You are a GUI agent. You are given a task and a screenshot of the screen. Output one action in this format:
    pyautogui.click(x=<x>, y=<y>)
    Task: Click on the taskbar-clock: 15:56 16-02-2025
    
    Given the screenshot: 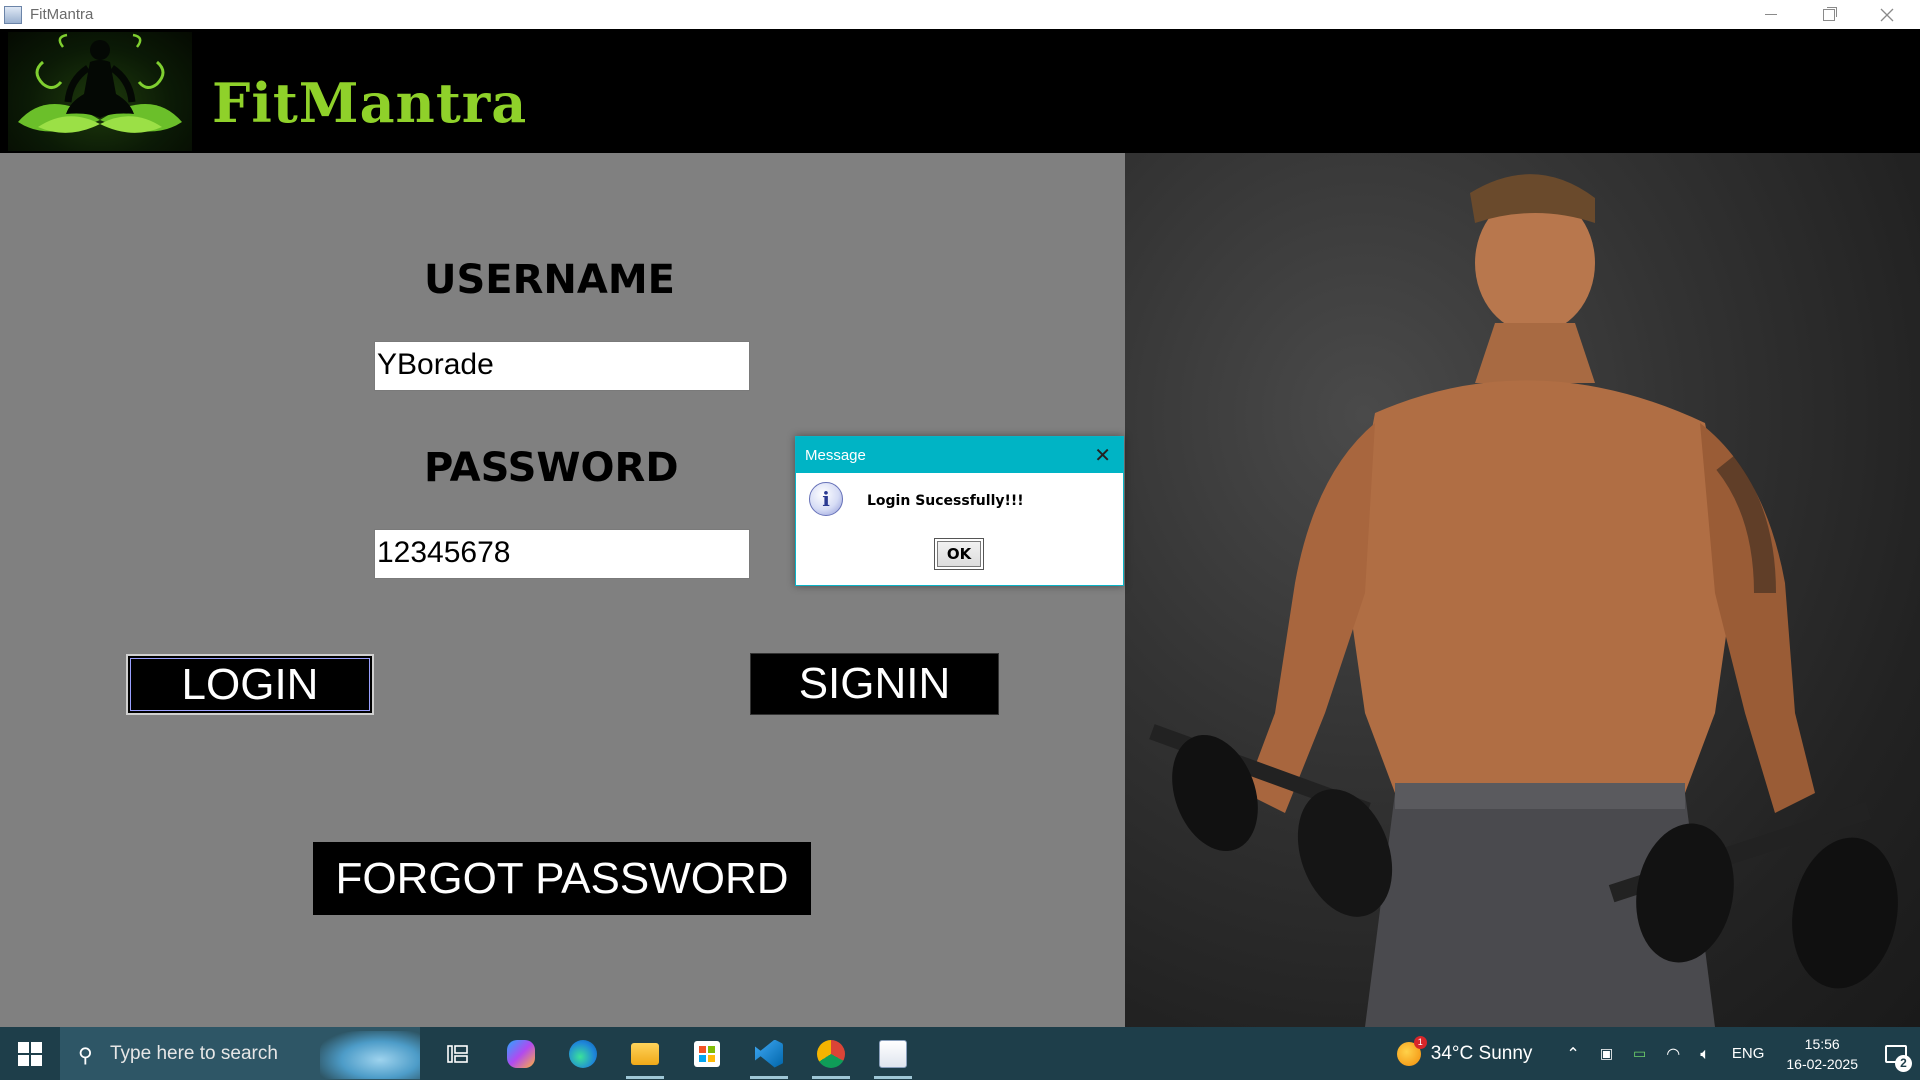 What is the action you would take?
    pyautogui.click(x=1822, y=1054)
    